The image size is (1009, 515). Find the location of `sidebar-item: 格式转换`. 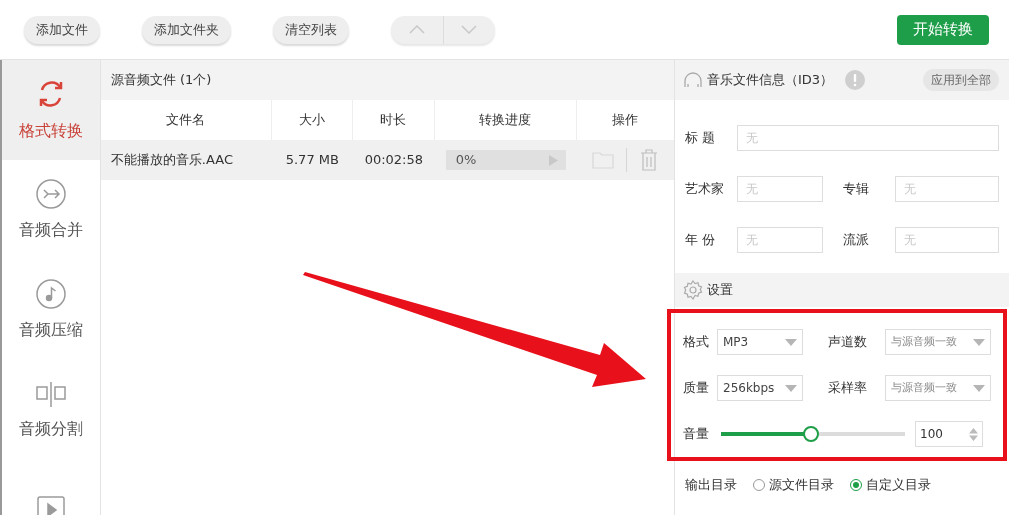

sidebar-item: 格式转换 is located at coordinates (51, 110).